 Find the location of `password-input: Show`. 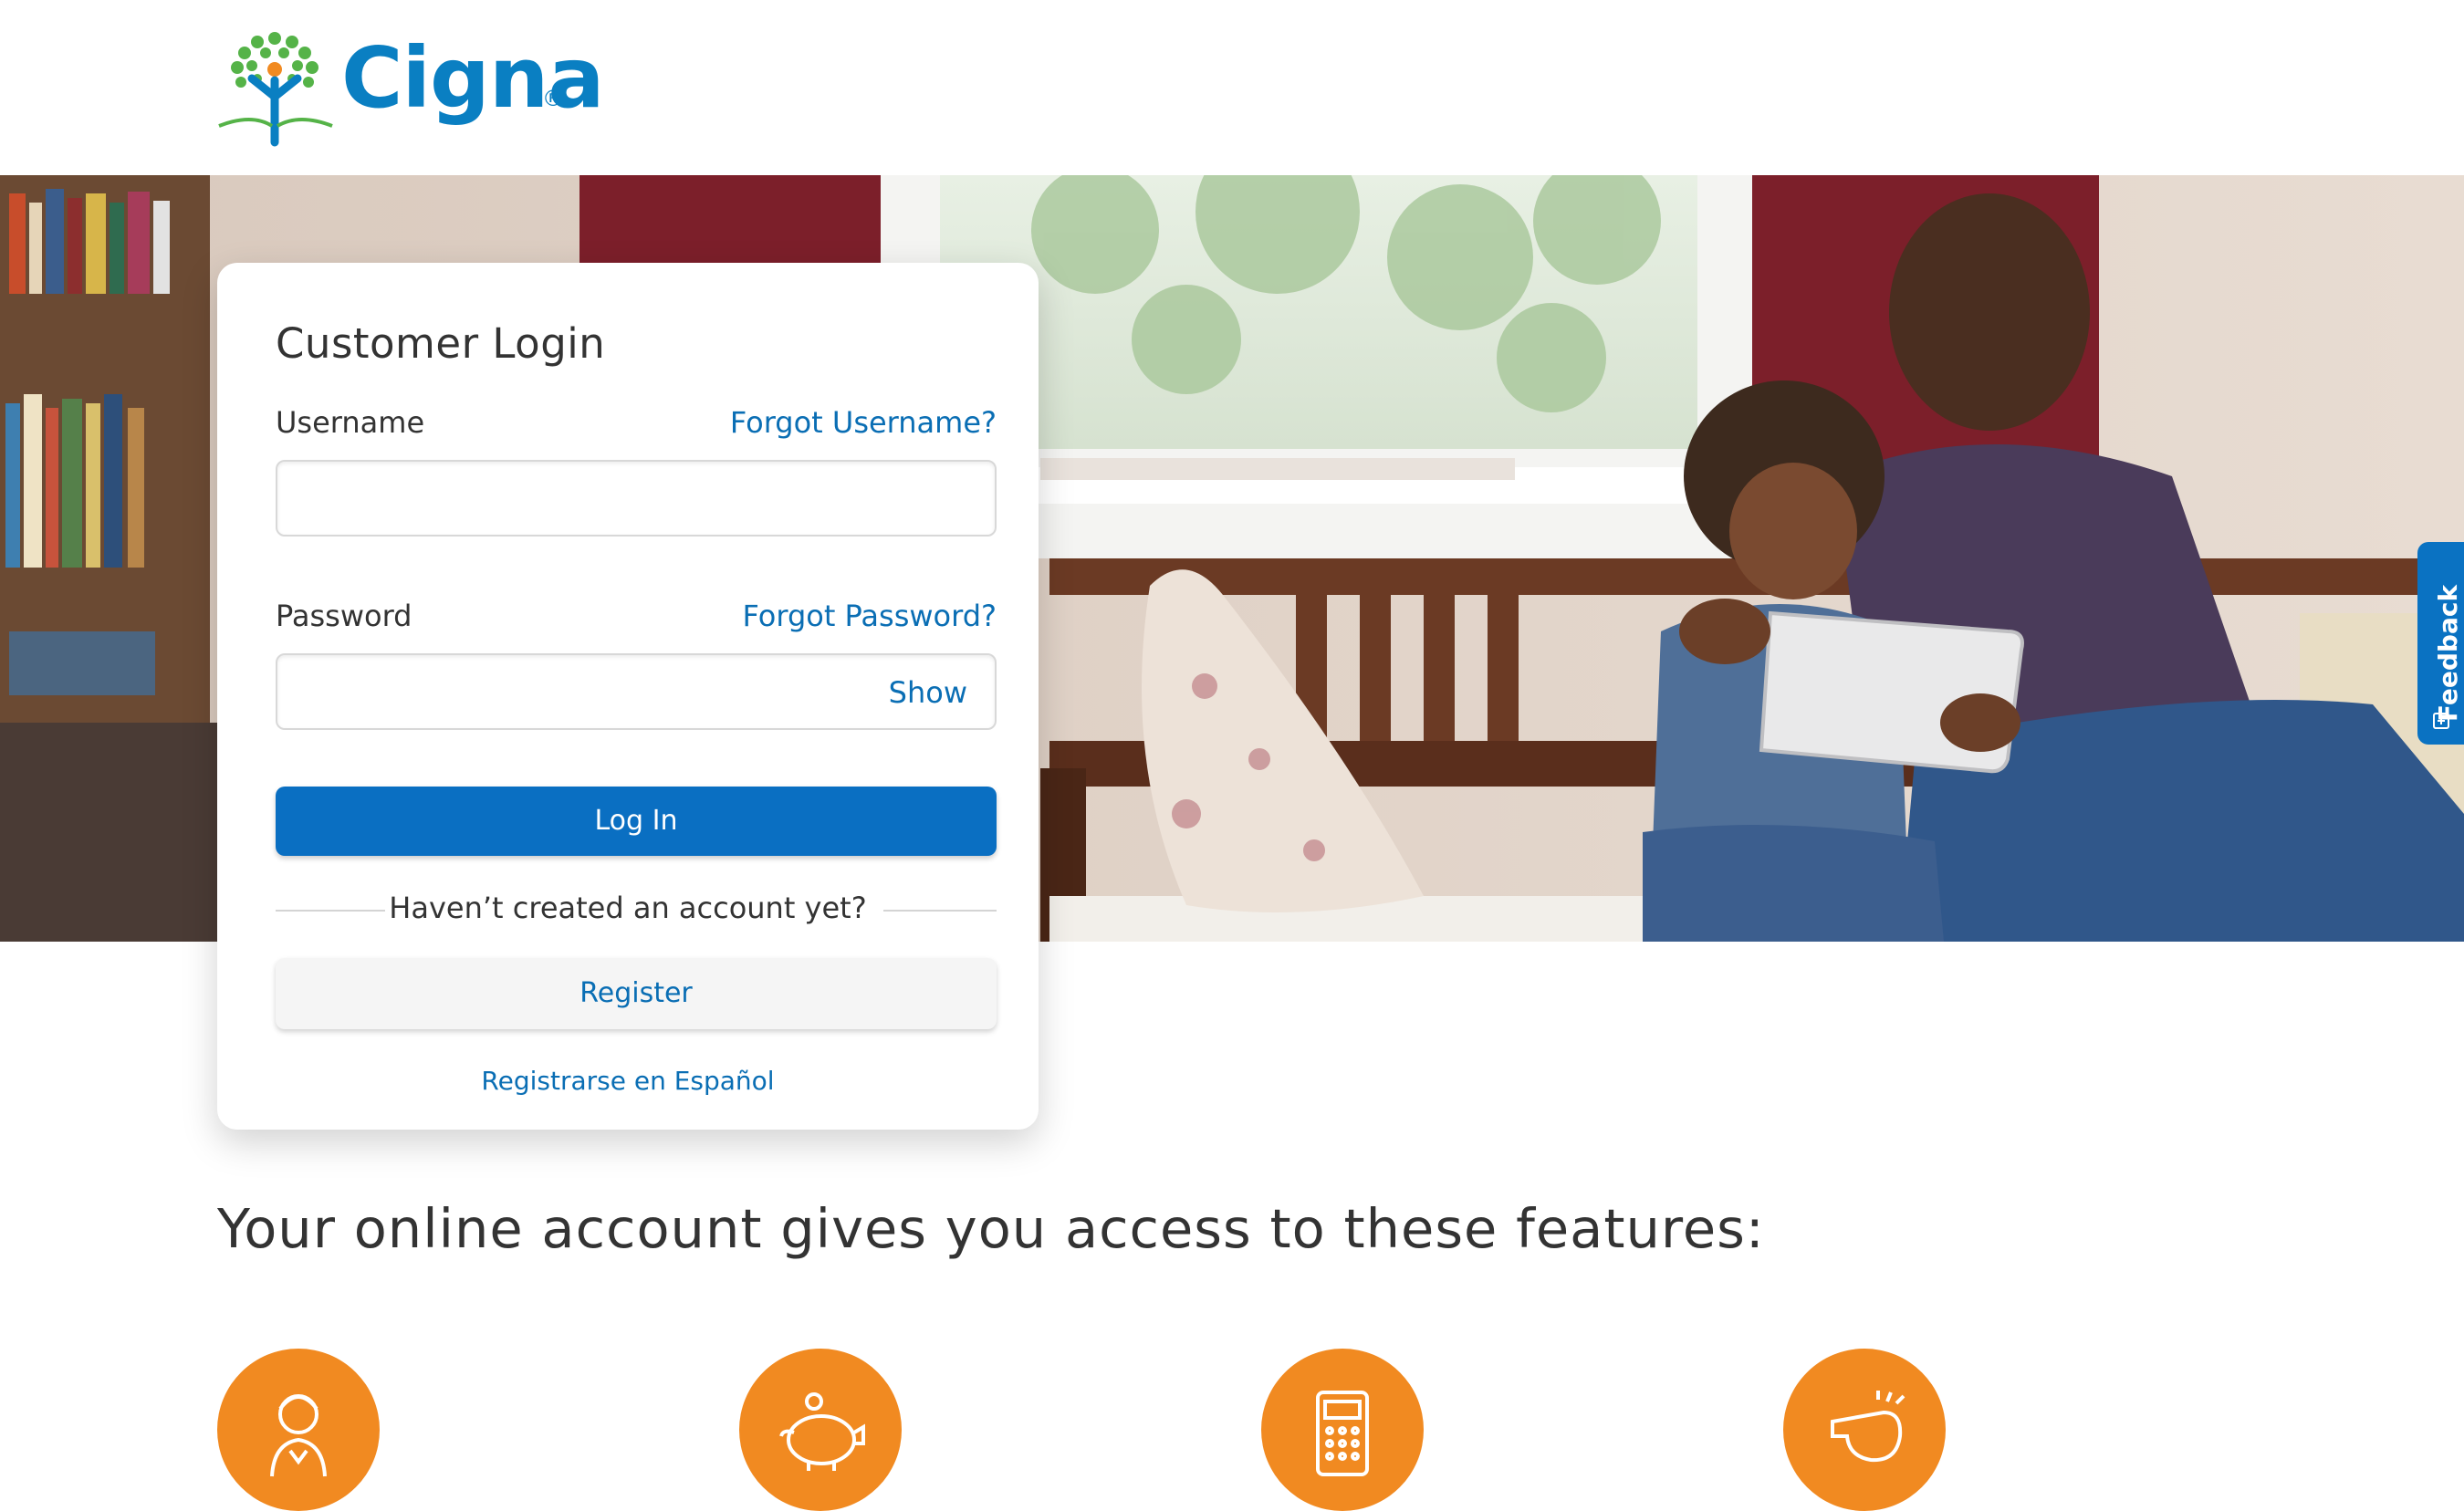

password-input: Show is located at coordinates (636, 692).